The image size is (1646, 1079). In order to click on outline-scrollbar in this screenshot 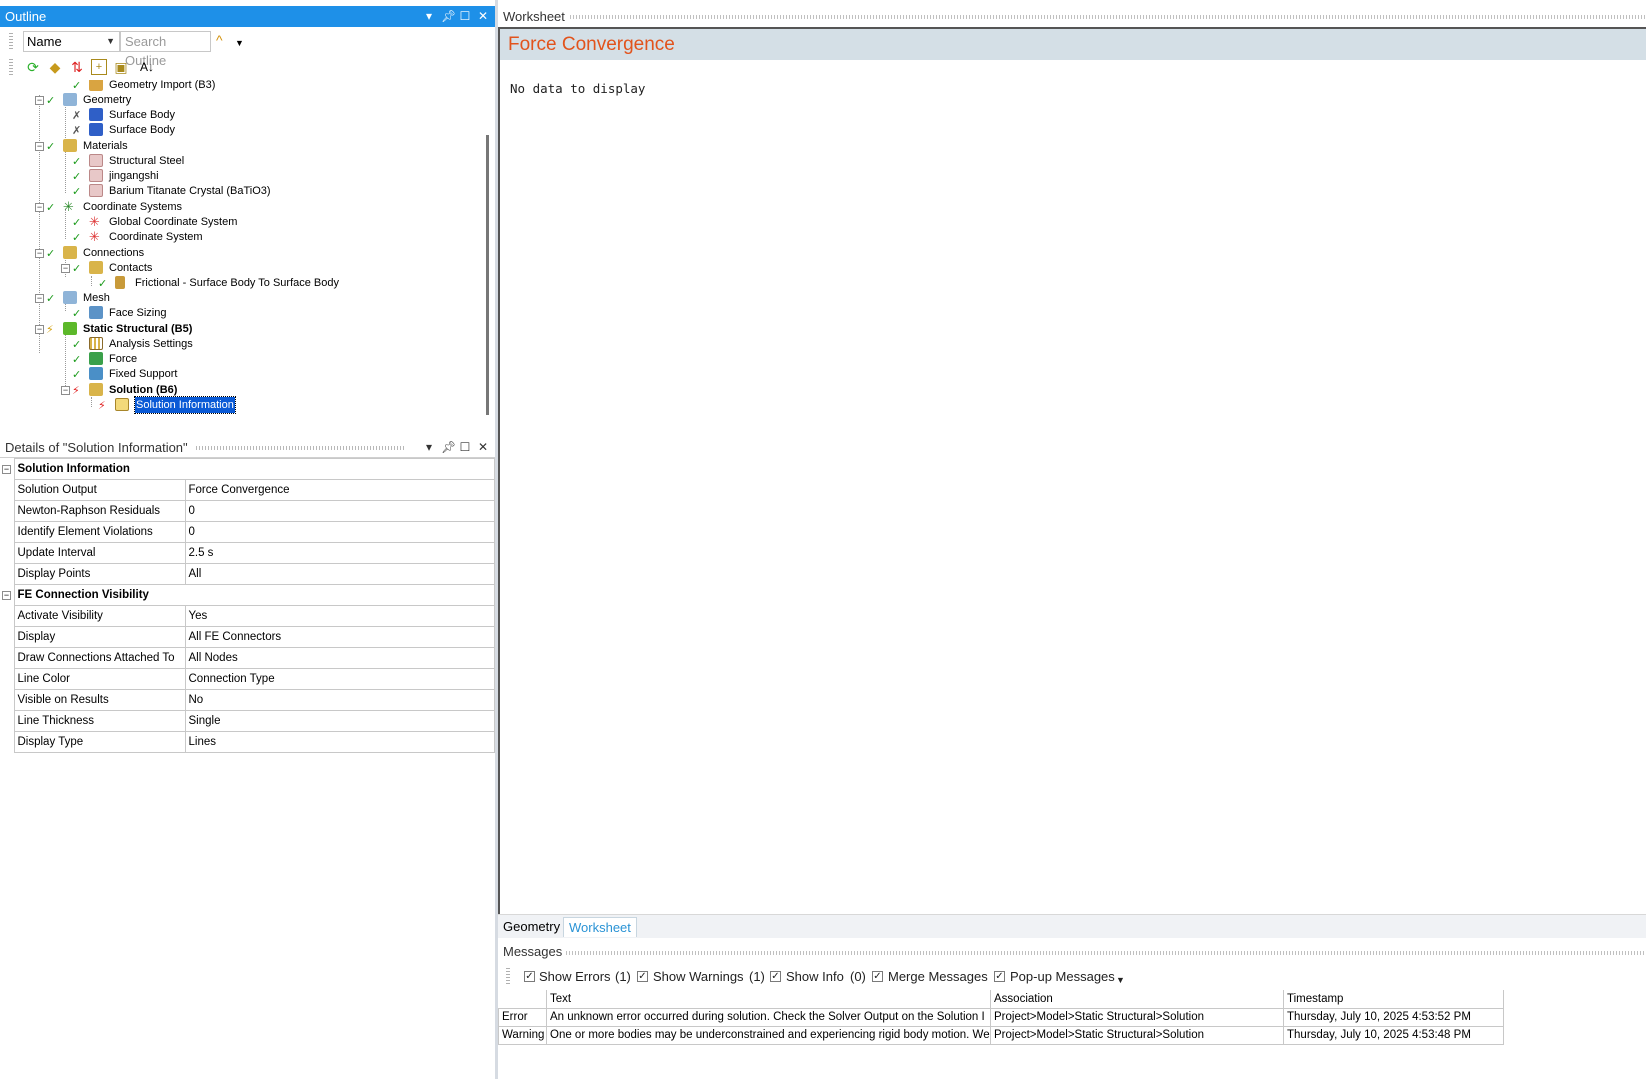, I will do `click(487, 275)`.